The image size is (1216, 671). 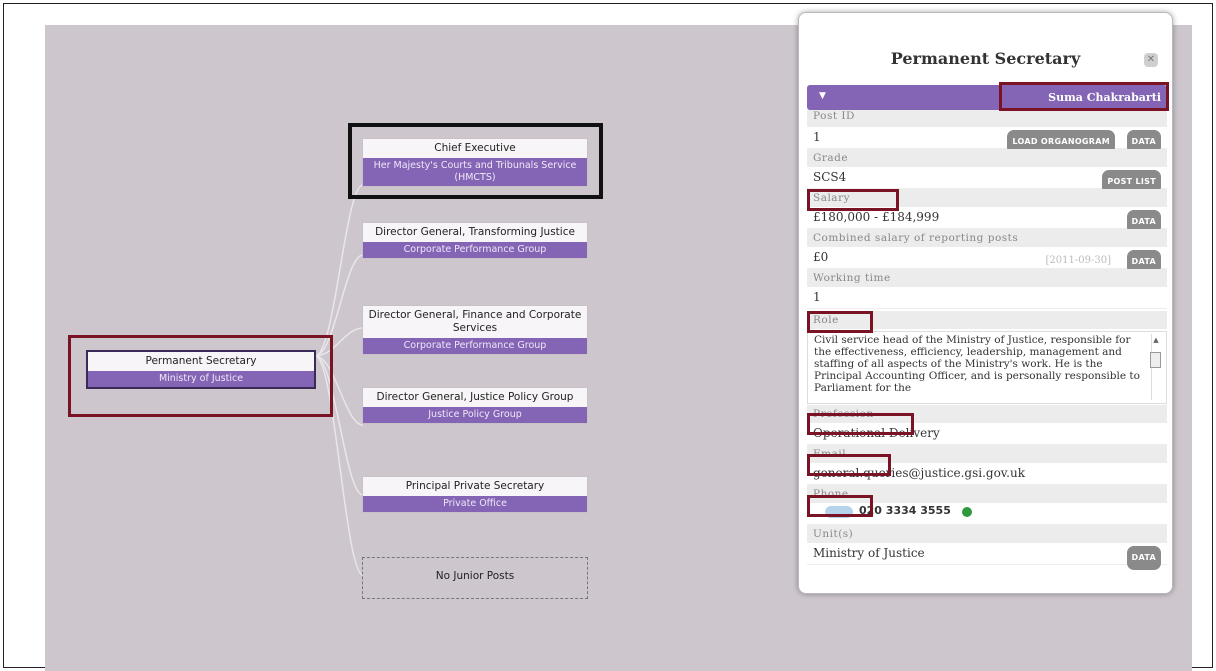 I want to click on units-value: Ministry of Justice, so click(x=869, y=553).